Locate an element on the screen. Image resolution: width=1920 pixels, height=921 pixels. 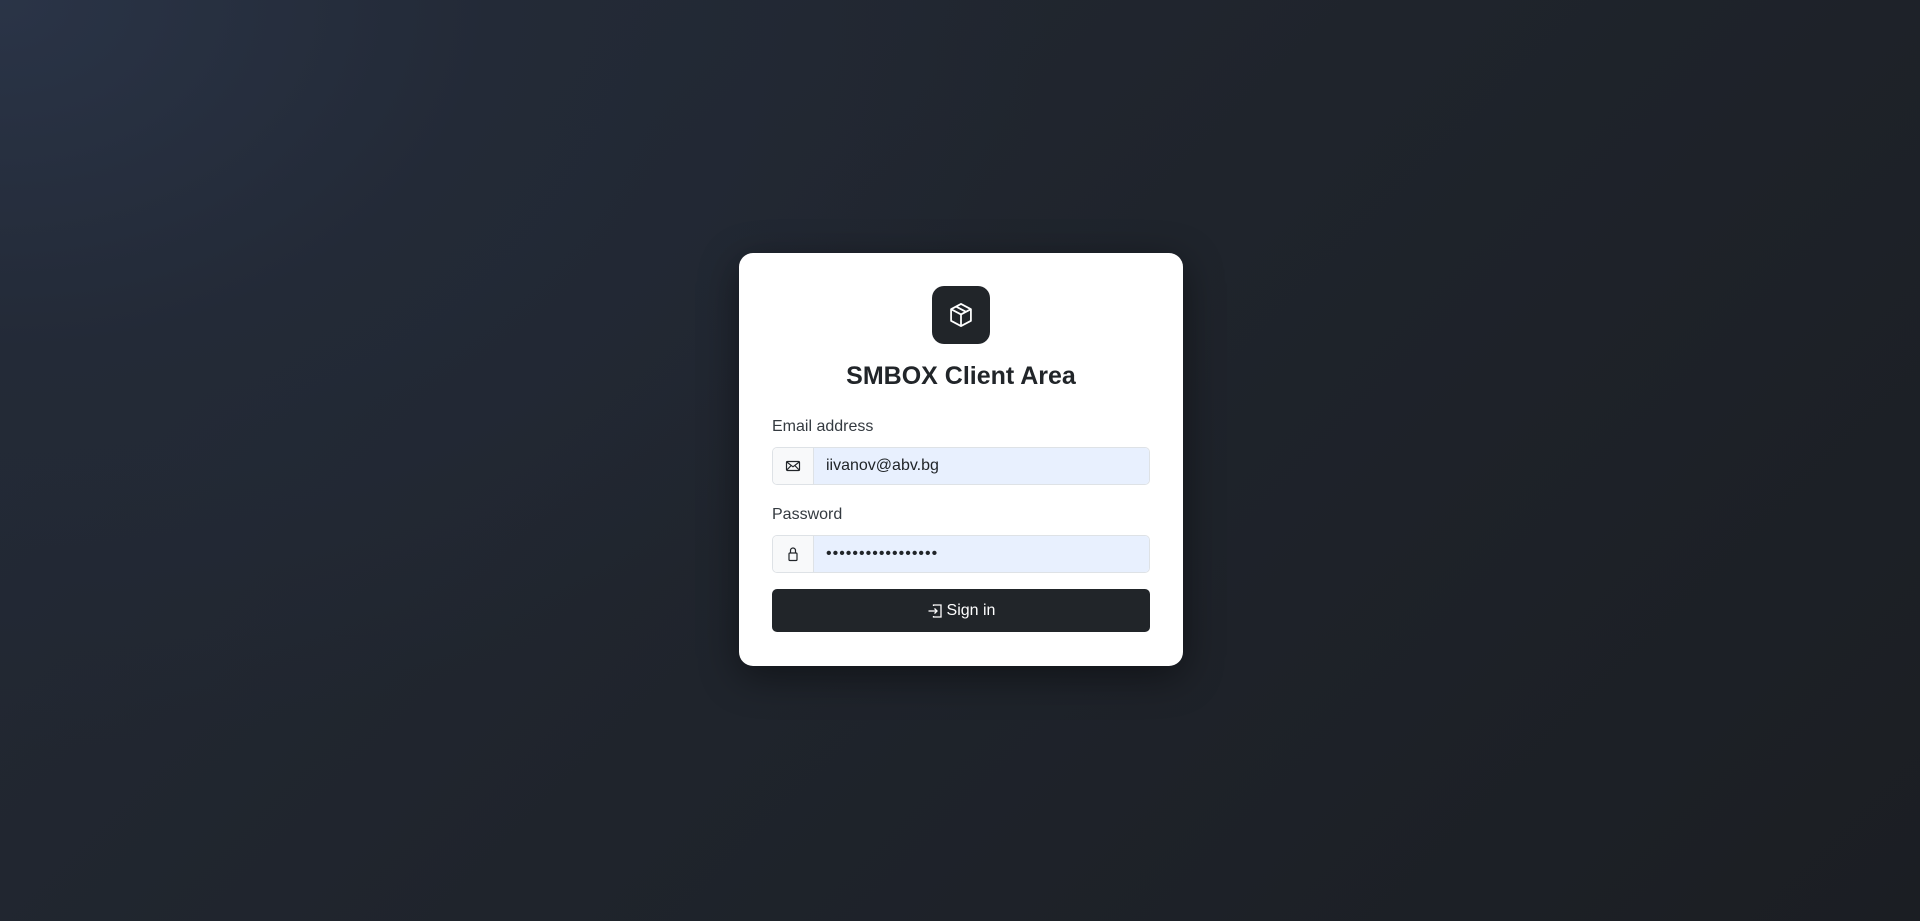
lock-icon is located at coordinates (793, 554).